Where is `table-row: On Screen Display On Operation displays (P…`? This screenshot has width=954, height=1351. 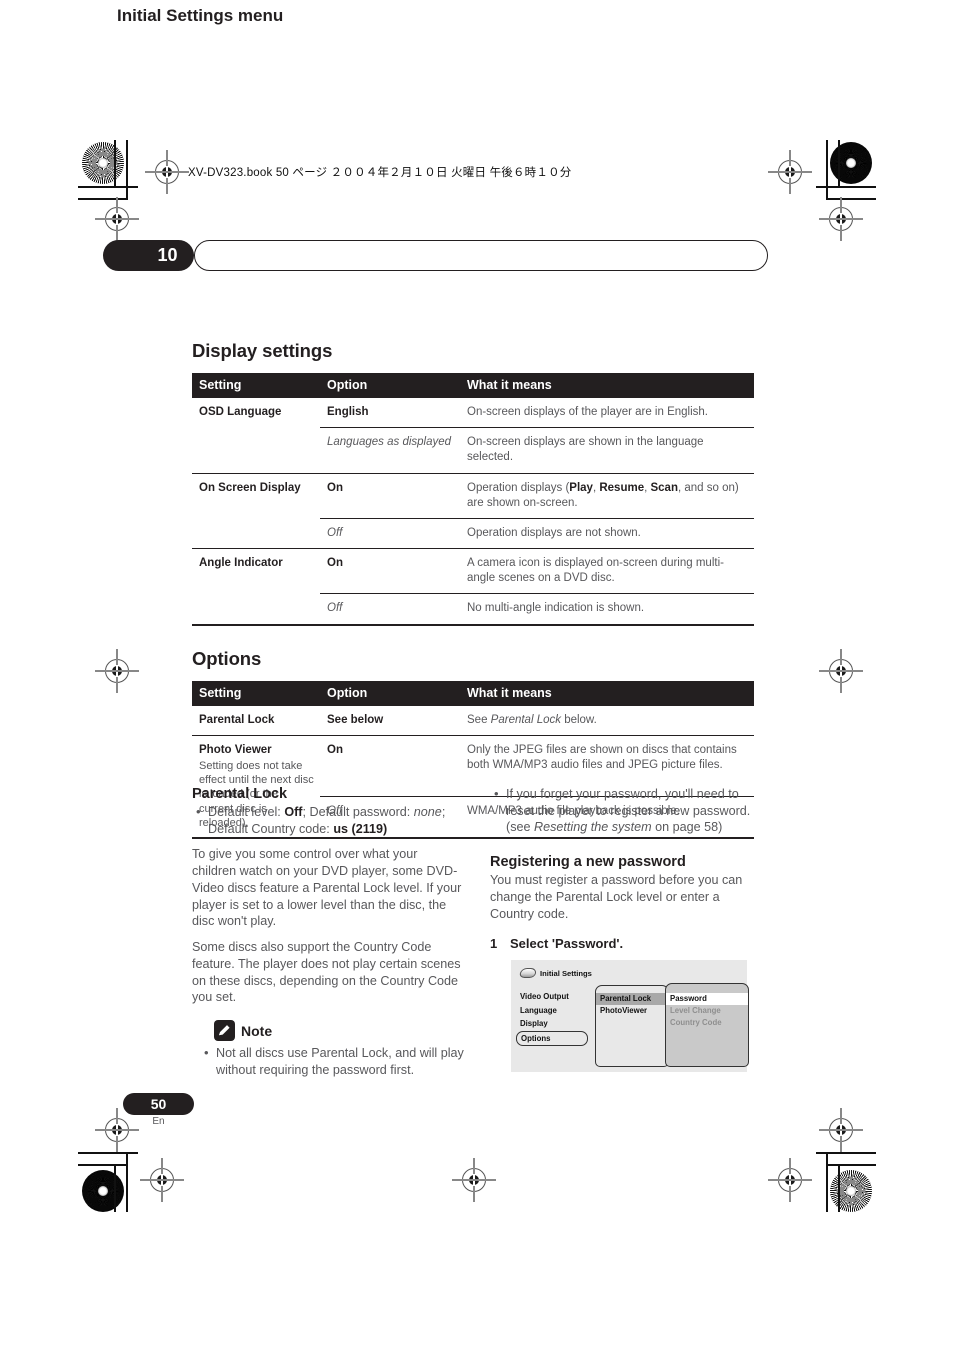
table-row: On Screen Display On Operation displays (P… is located at coordinates (473, 510).